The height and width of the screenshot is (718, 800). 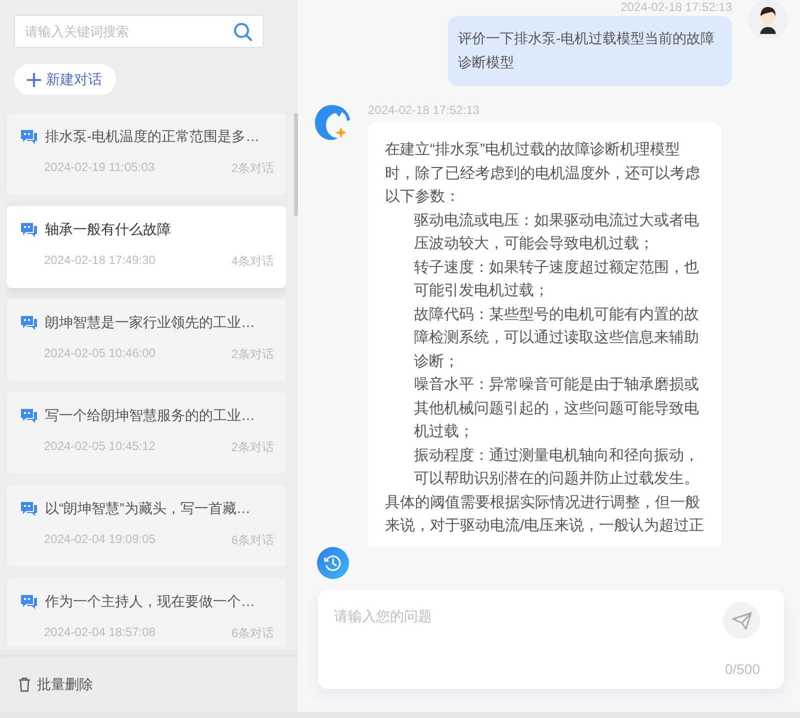 I want to click on conversation-date: 2024-02-05 10:45:12, so click(x=100, y=447).